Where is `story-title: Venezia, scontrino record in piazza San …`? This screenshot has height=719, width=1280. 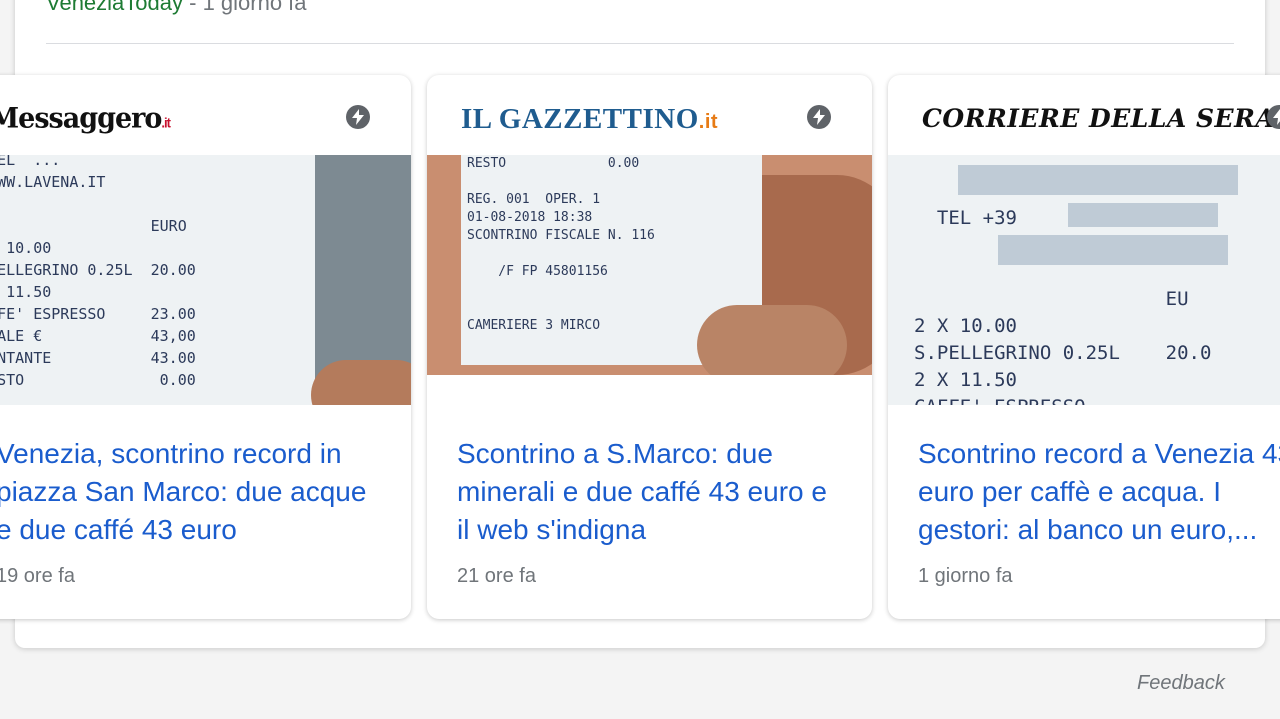
story-title: Venezia, scontrino record in piazza San … is located at coordinates (193, 492).